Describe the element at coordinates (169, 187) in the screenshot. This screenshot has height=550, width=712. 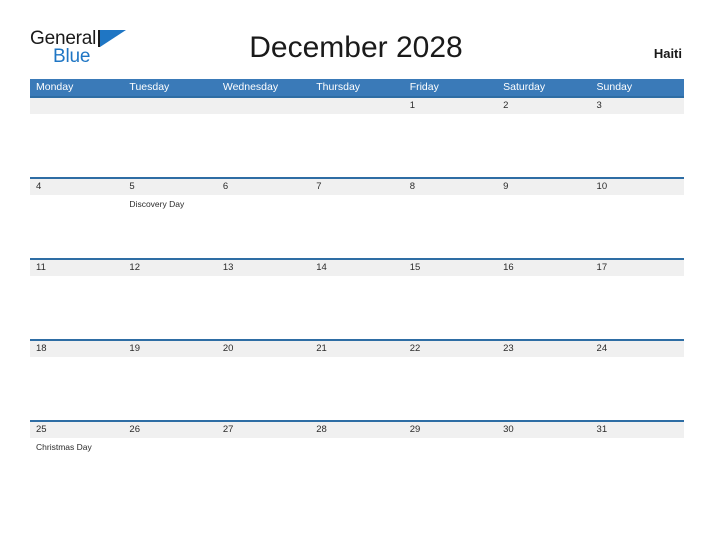
I see `day-number: 5` at that location.